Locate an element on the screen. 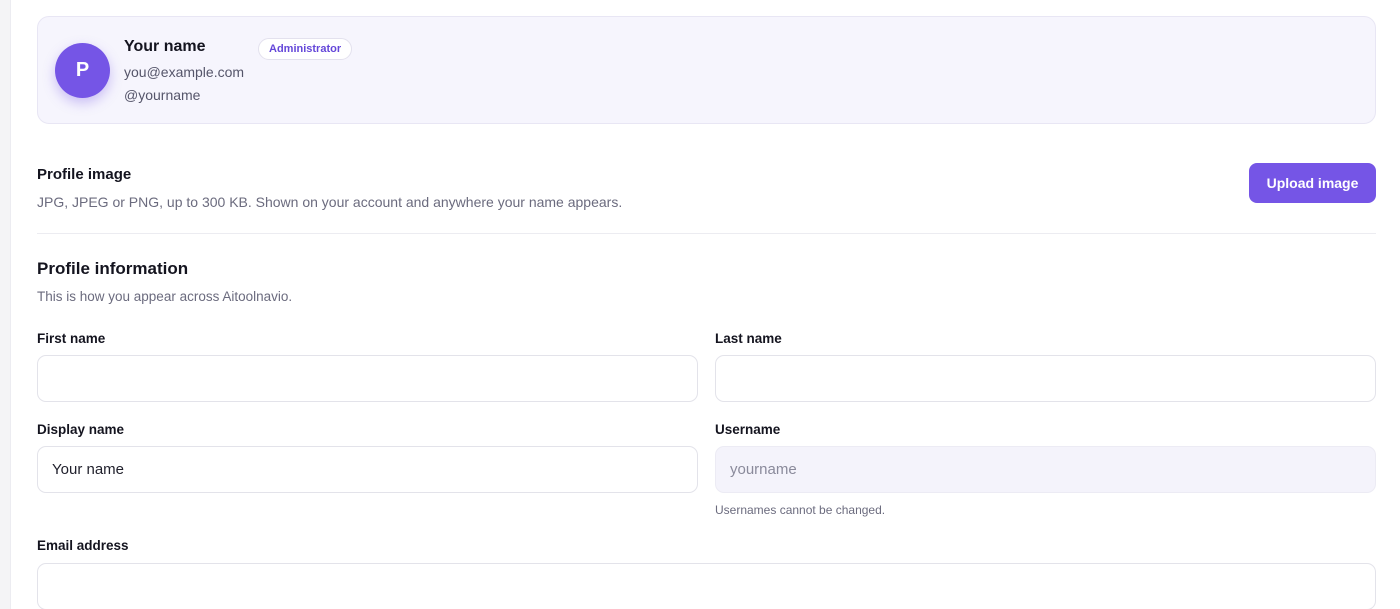 The height and width of the screenshot is (609, 1400). first-name-label: First name is located at coordinates (71, 338).